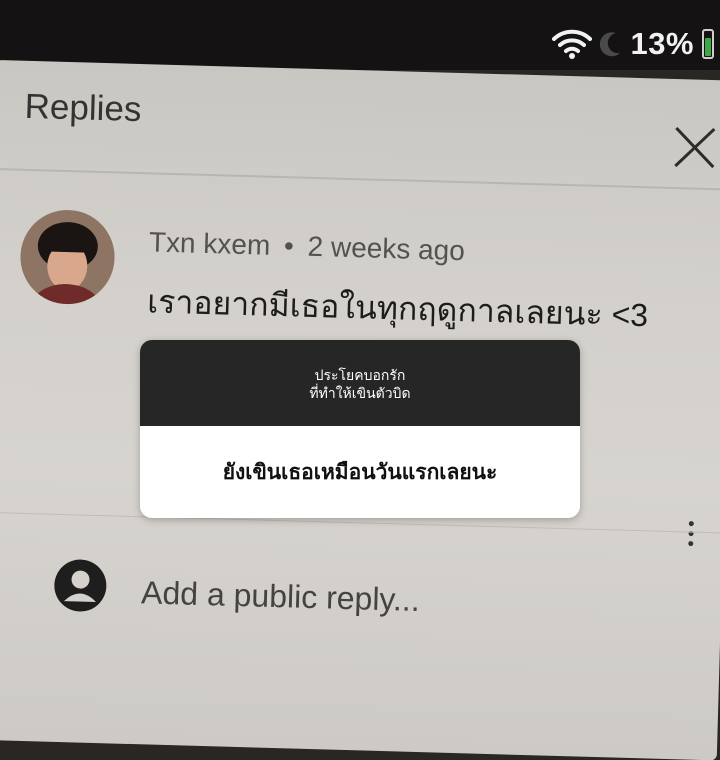 This screenshot has height=760, width=720. Describe the element at coordinates (360, 394) in the screenshot. I see `card-header-line-2: ที่ทำให้เขินตัวบิด` at that location.